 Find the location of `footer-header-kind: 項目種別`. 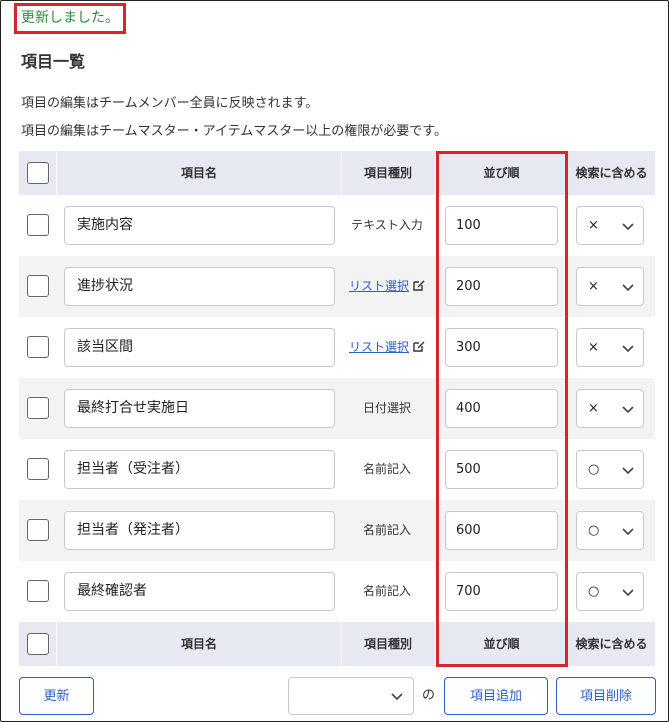

footer-header-kind: 項目種別 is located at coordinates (387, 644).